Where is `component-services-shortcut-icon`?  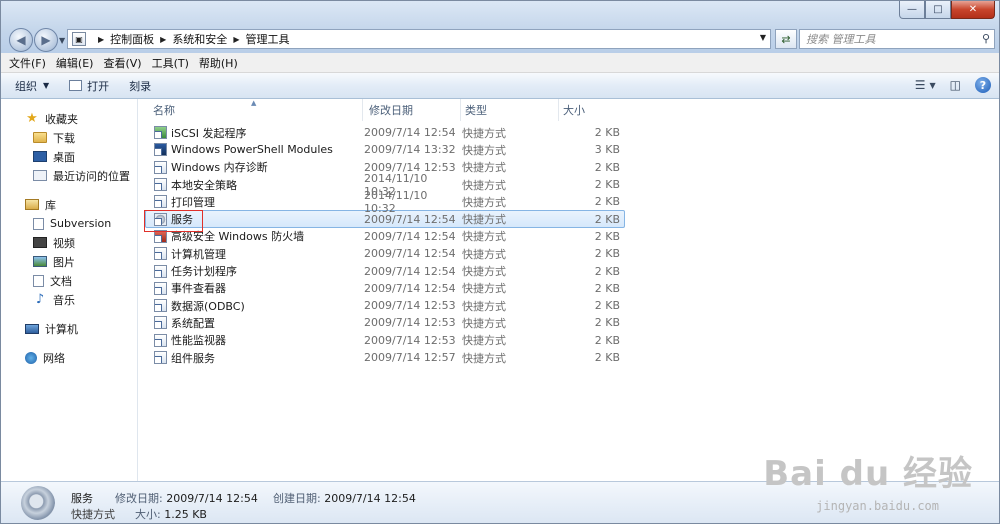 component-services-shortcut-icon is located at coordinates (160, 358).